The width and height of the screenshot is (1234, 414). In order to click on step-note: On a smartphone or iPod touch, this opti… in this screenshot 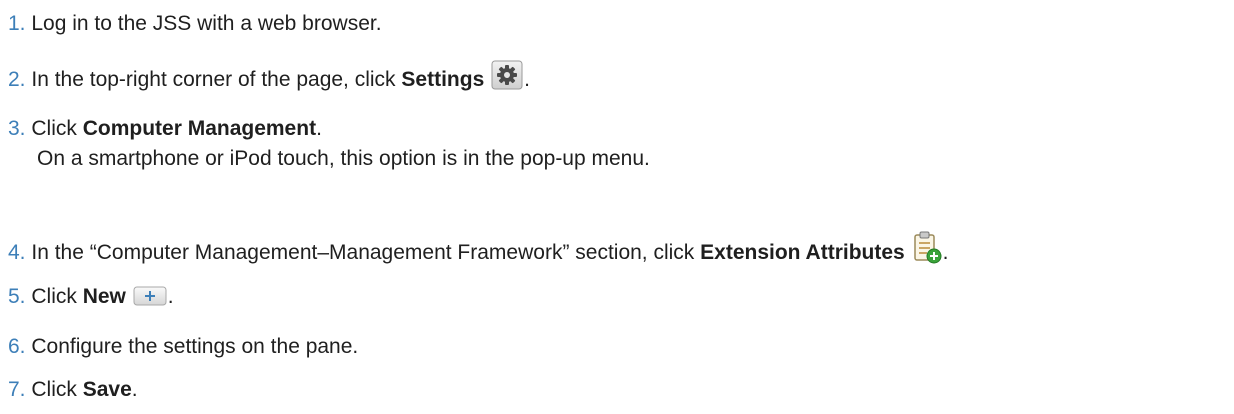, I will do `click(343, 158)`.